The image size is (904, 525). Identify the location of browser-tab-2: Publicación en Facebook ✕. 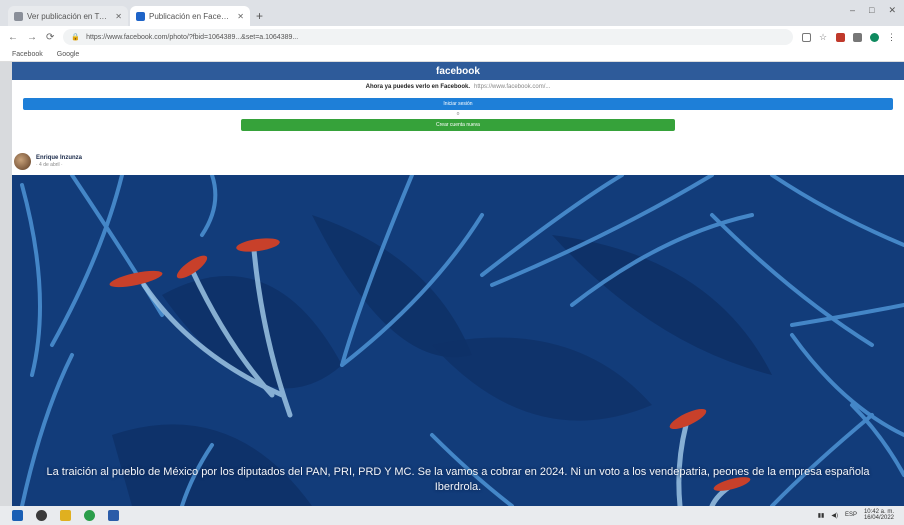
(190, 16).